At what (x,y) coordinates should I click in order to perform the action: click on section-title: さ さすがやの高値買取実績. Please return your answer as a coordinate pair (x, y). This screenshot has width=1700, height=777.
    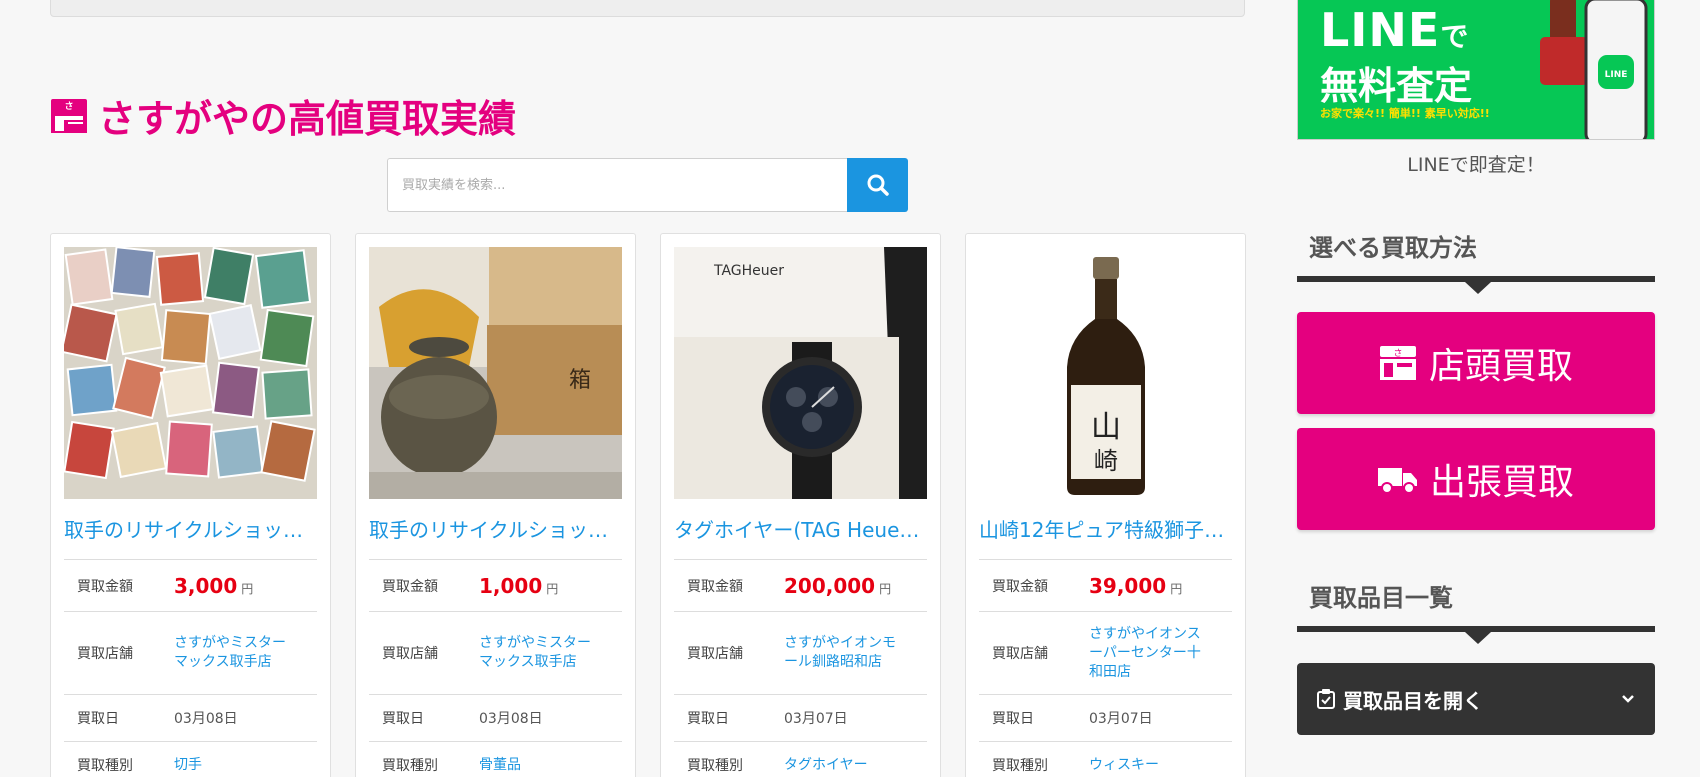
    Looking at the image, I should click on (283, 115).